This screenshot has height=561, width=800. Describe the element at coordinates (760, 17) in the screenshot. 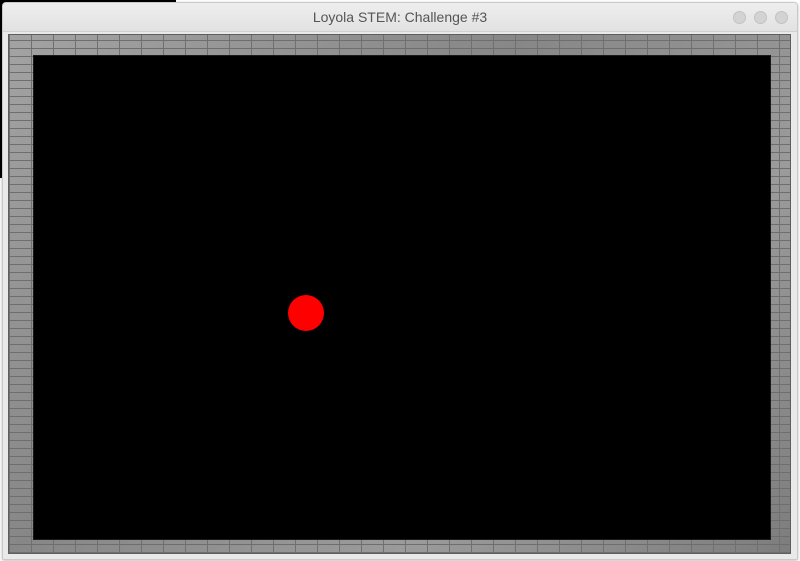

I see `window-maximize-icon` at that location.